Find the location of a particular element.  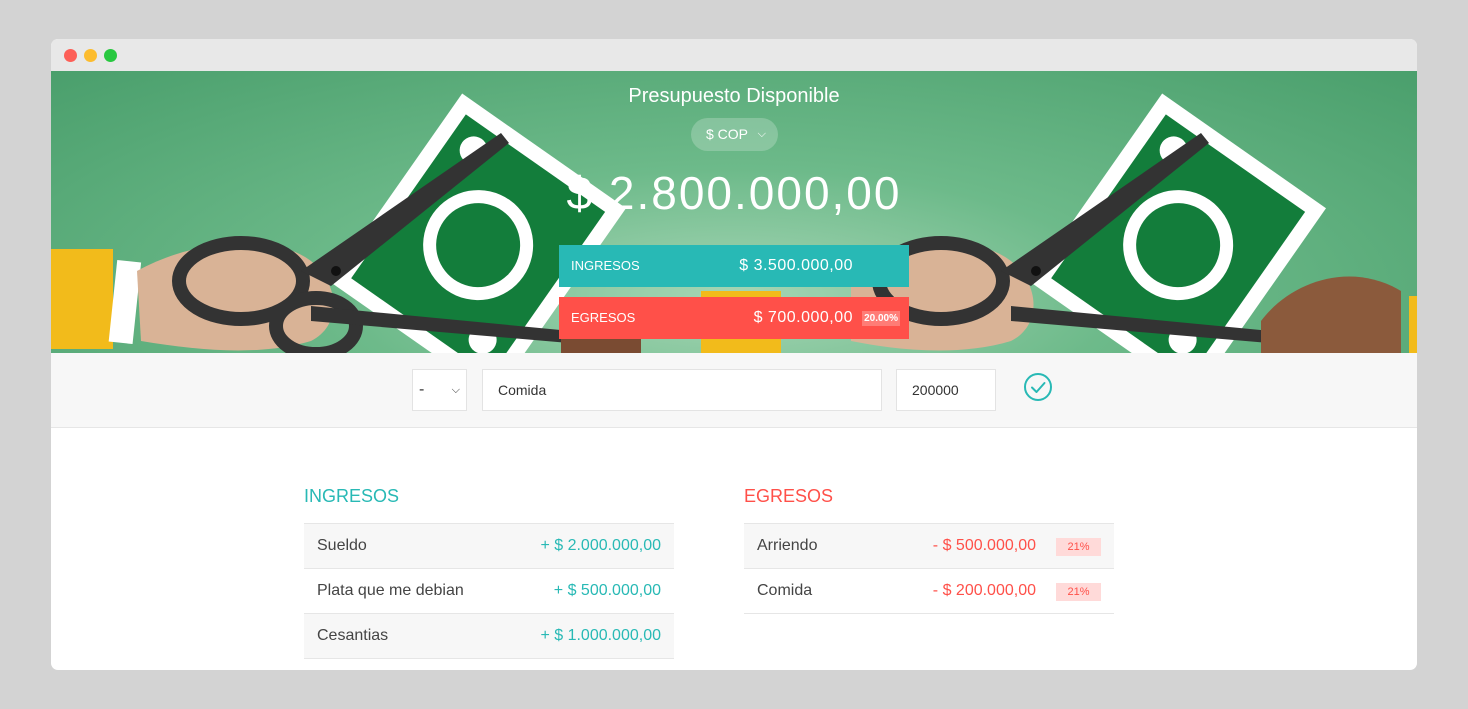

expense-item-amount: - $ 200.000,00 is located at coordinates (984, 590).